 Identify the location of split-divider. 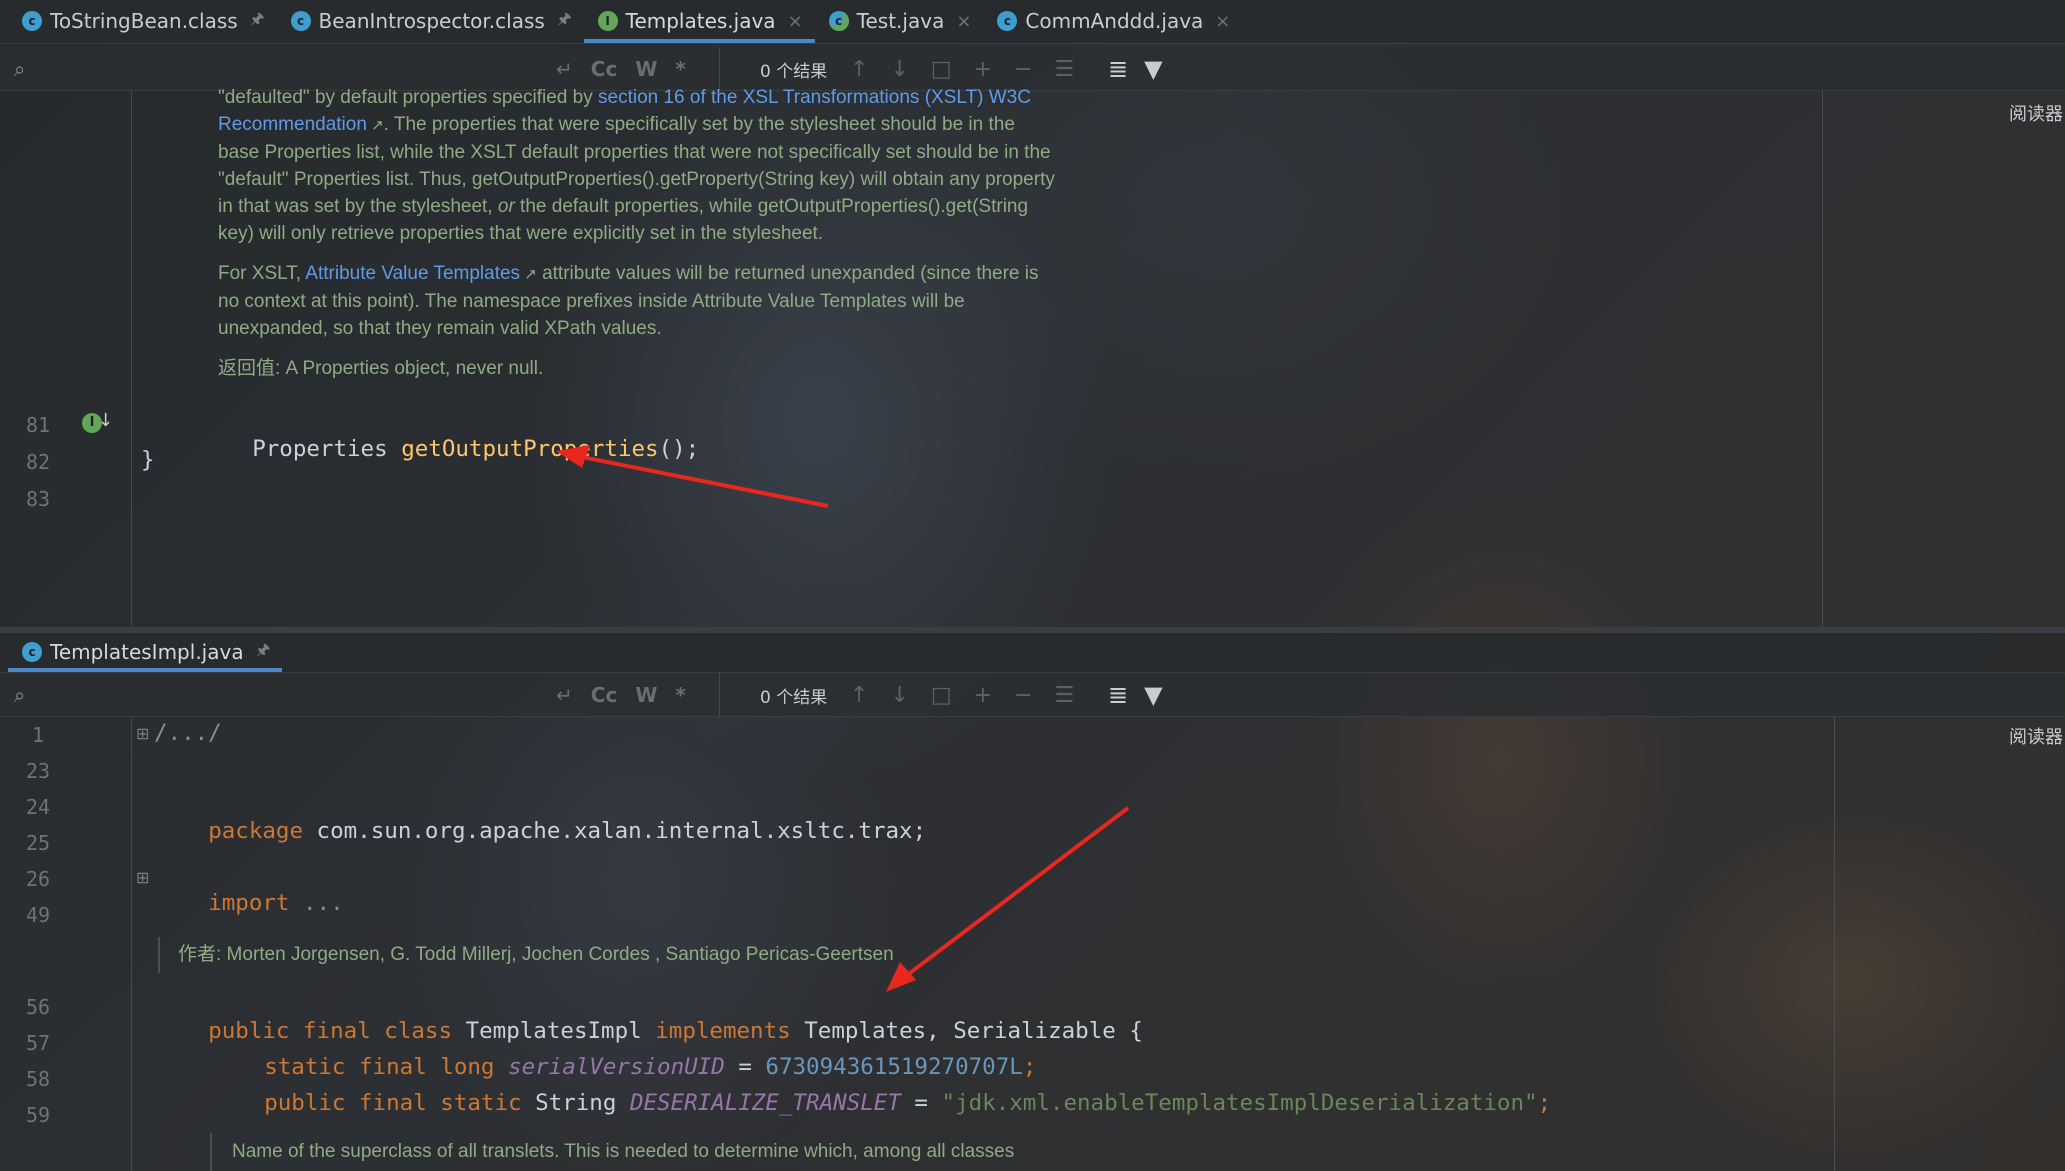
(1032, 630).